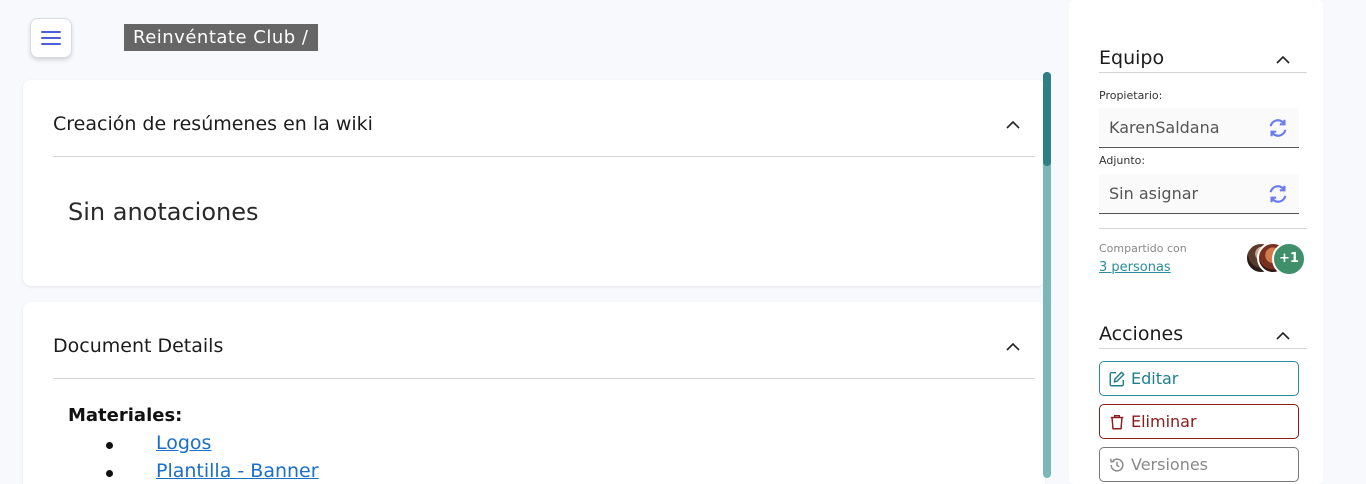 The width and height of the screenshot is (1366, 484). What do you see at coordinates (1143, 248) in the screenshot?
I see `shared-with-label: Compartido con` at bounding box center [1143, 248].